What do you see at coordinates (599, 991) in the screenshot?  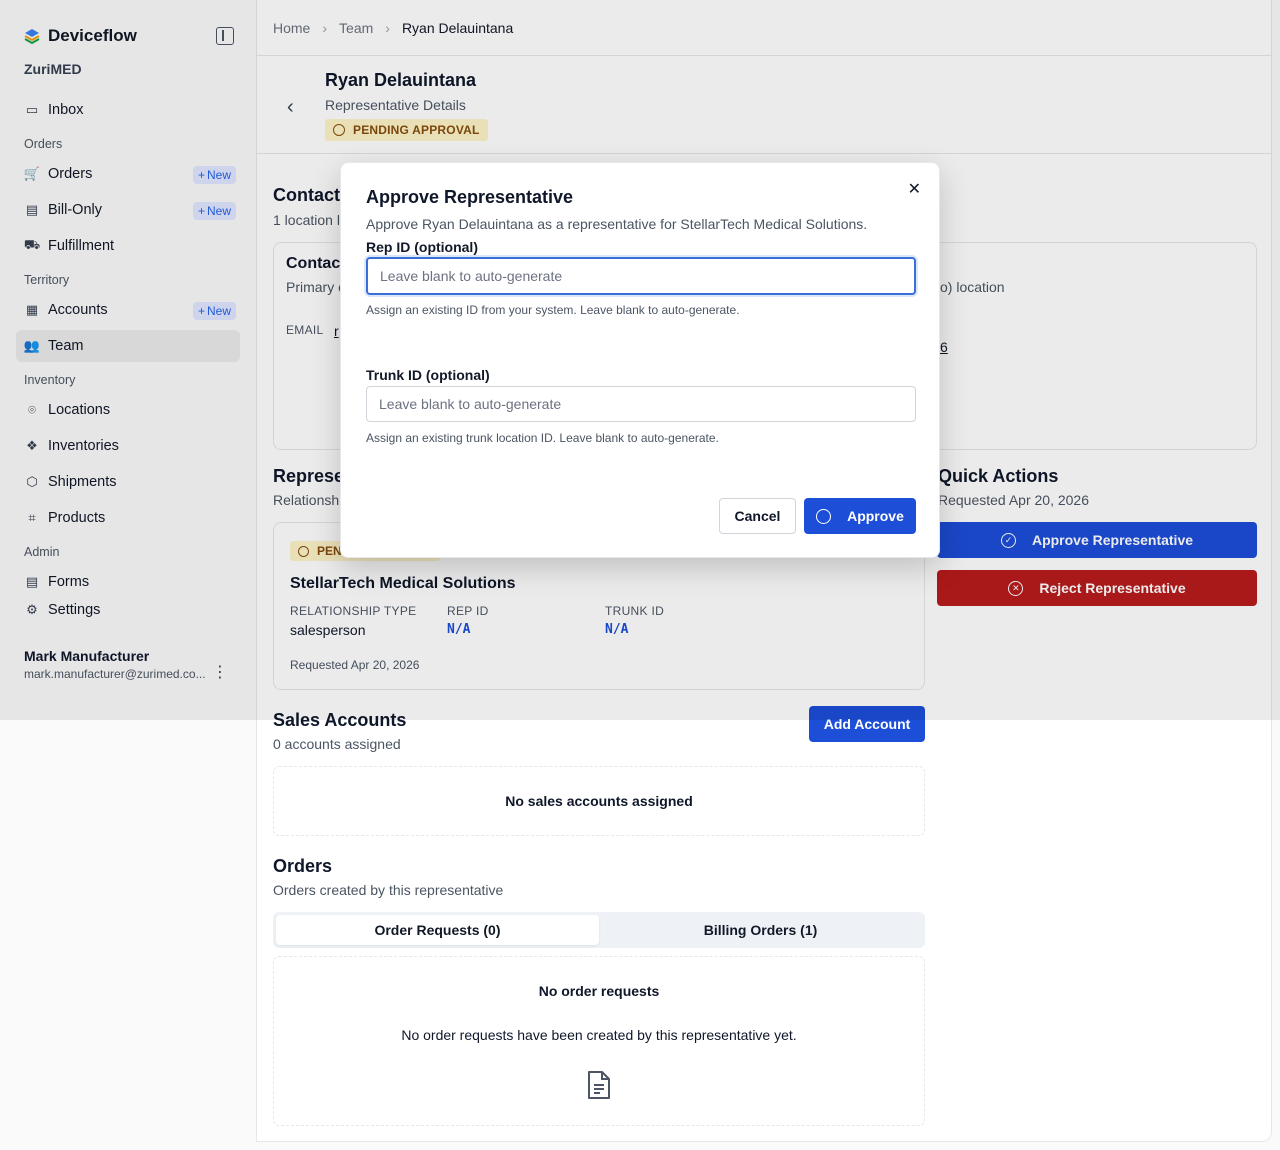 I see `orders-empty-title: No order requests` at bounding box center [599, 991].